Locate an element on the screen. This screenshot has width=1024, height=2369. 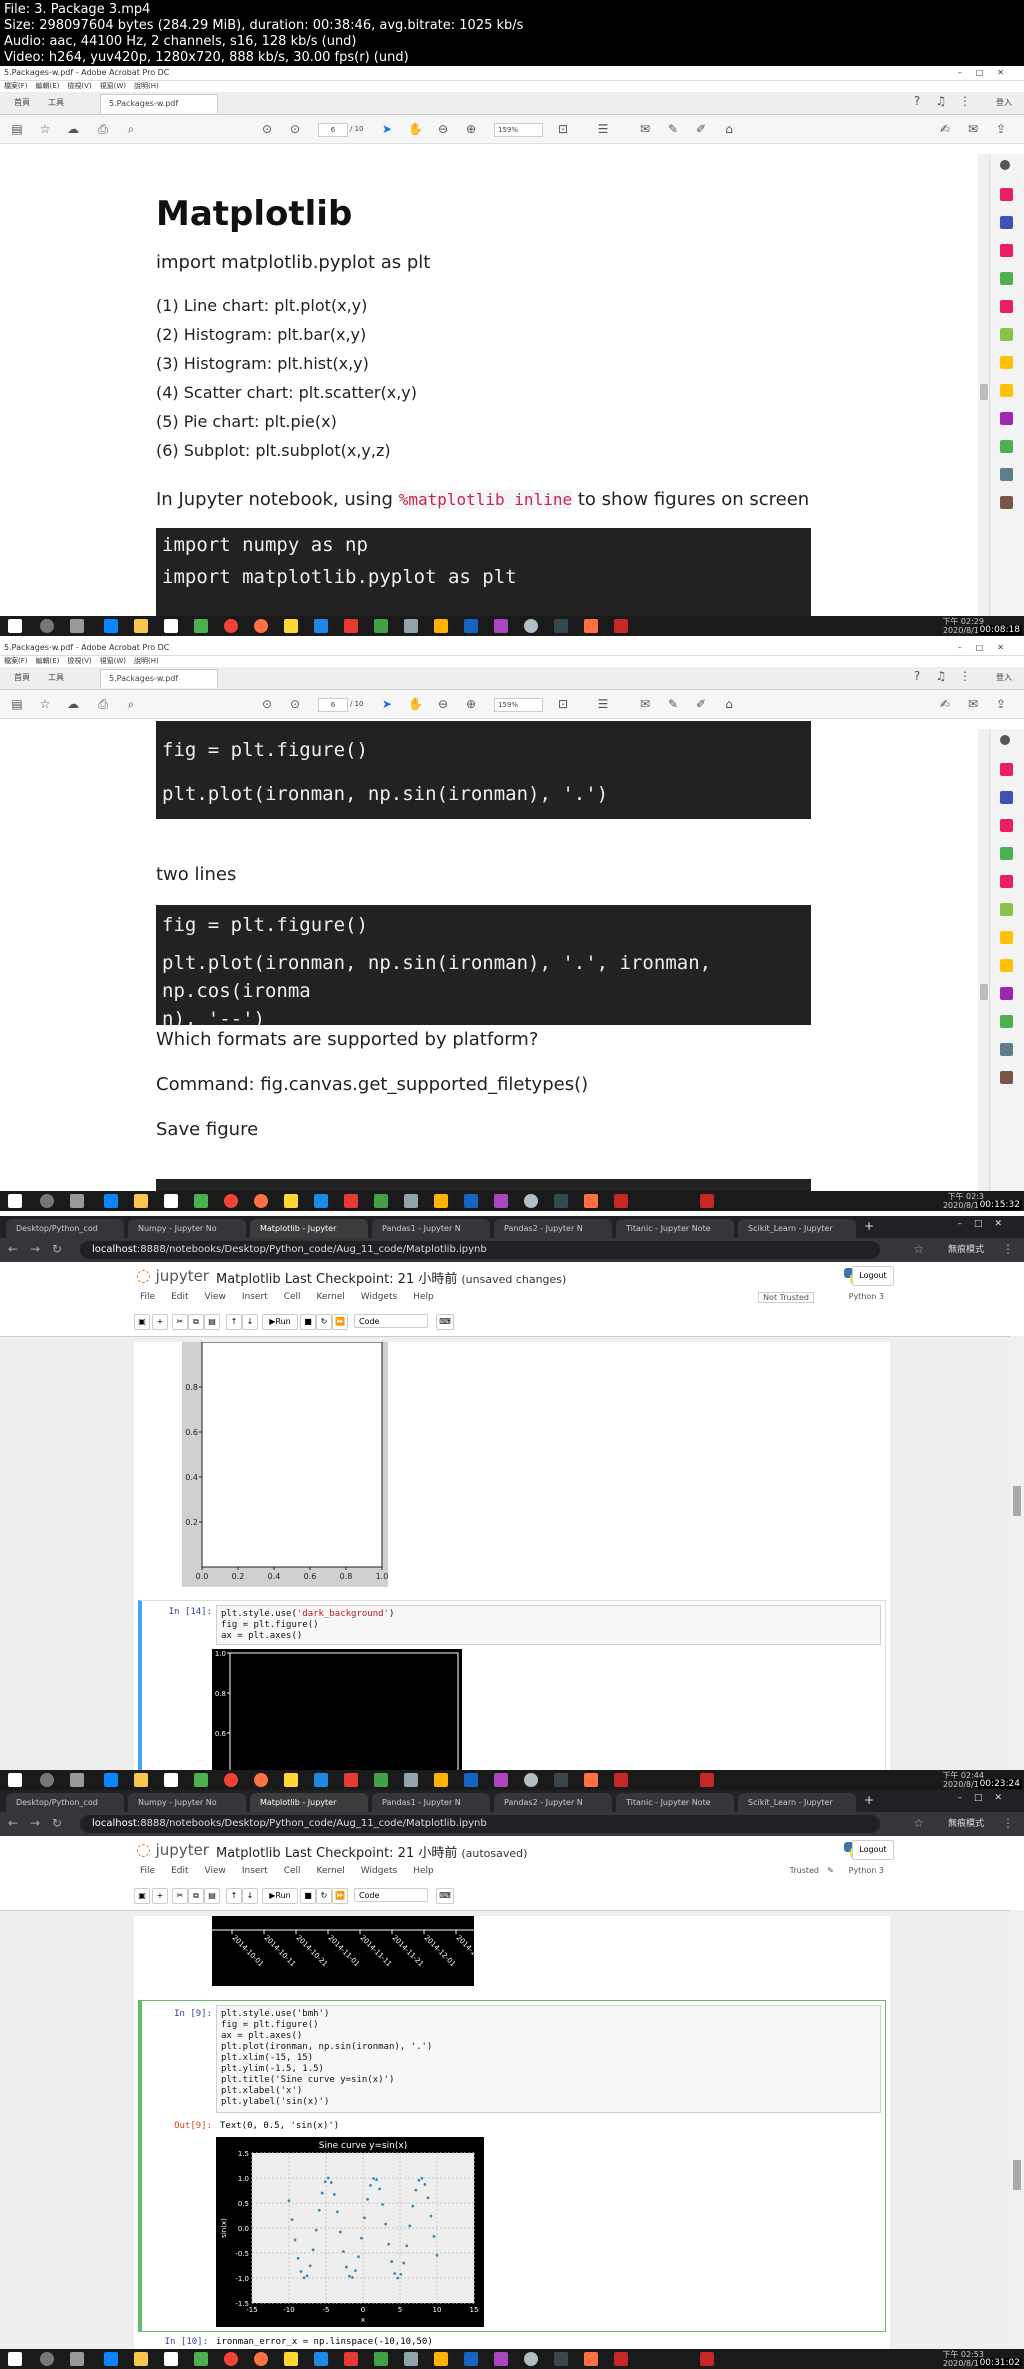
tab-home: 首頁 is located at coordinates (22, 103).